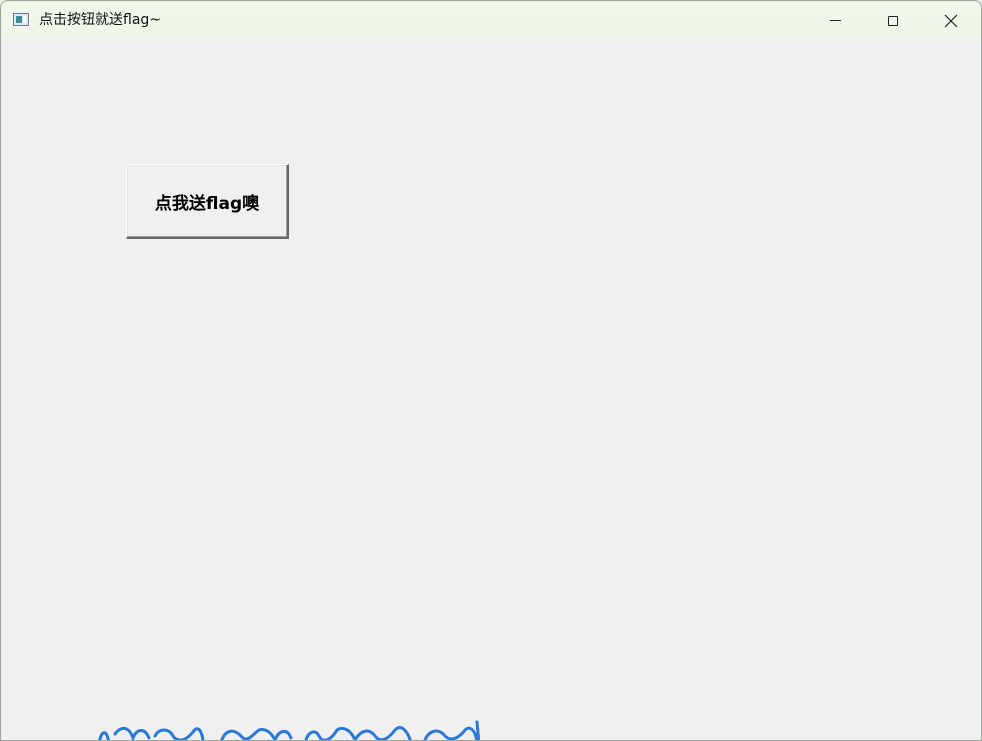  I want to click on maximize-button, so click(893, 20).